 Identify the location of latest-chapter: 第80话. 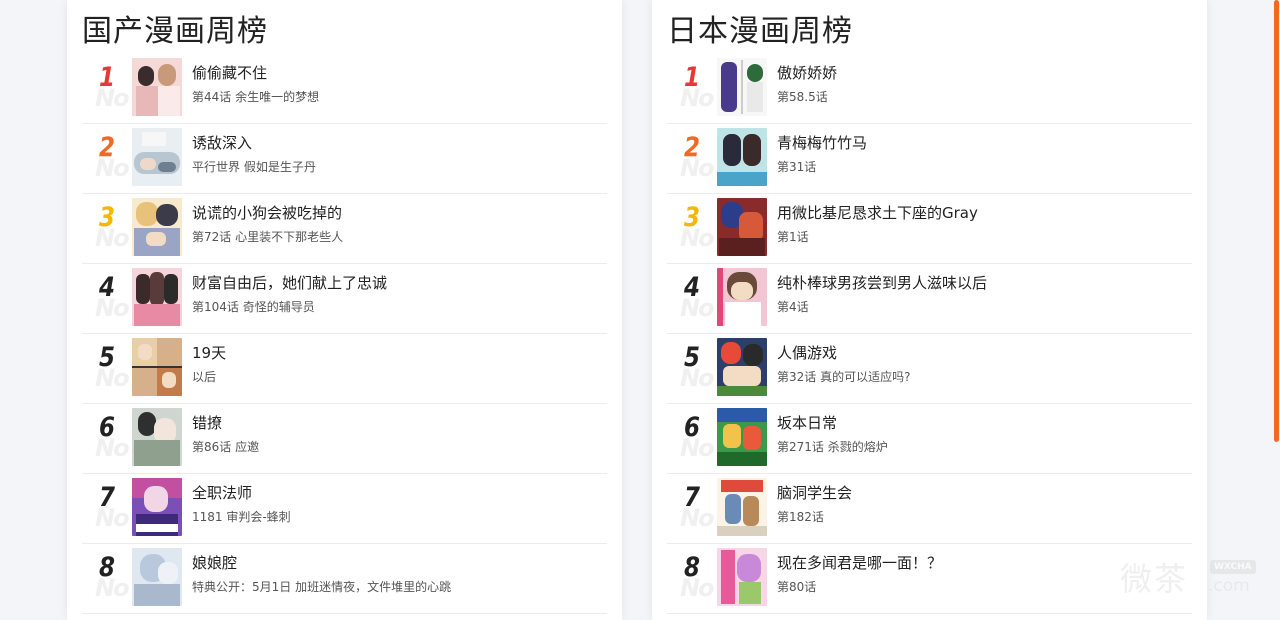
(797, 587).